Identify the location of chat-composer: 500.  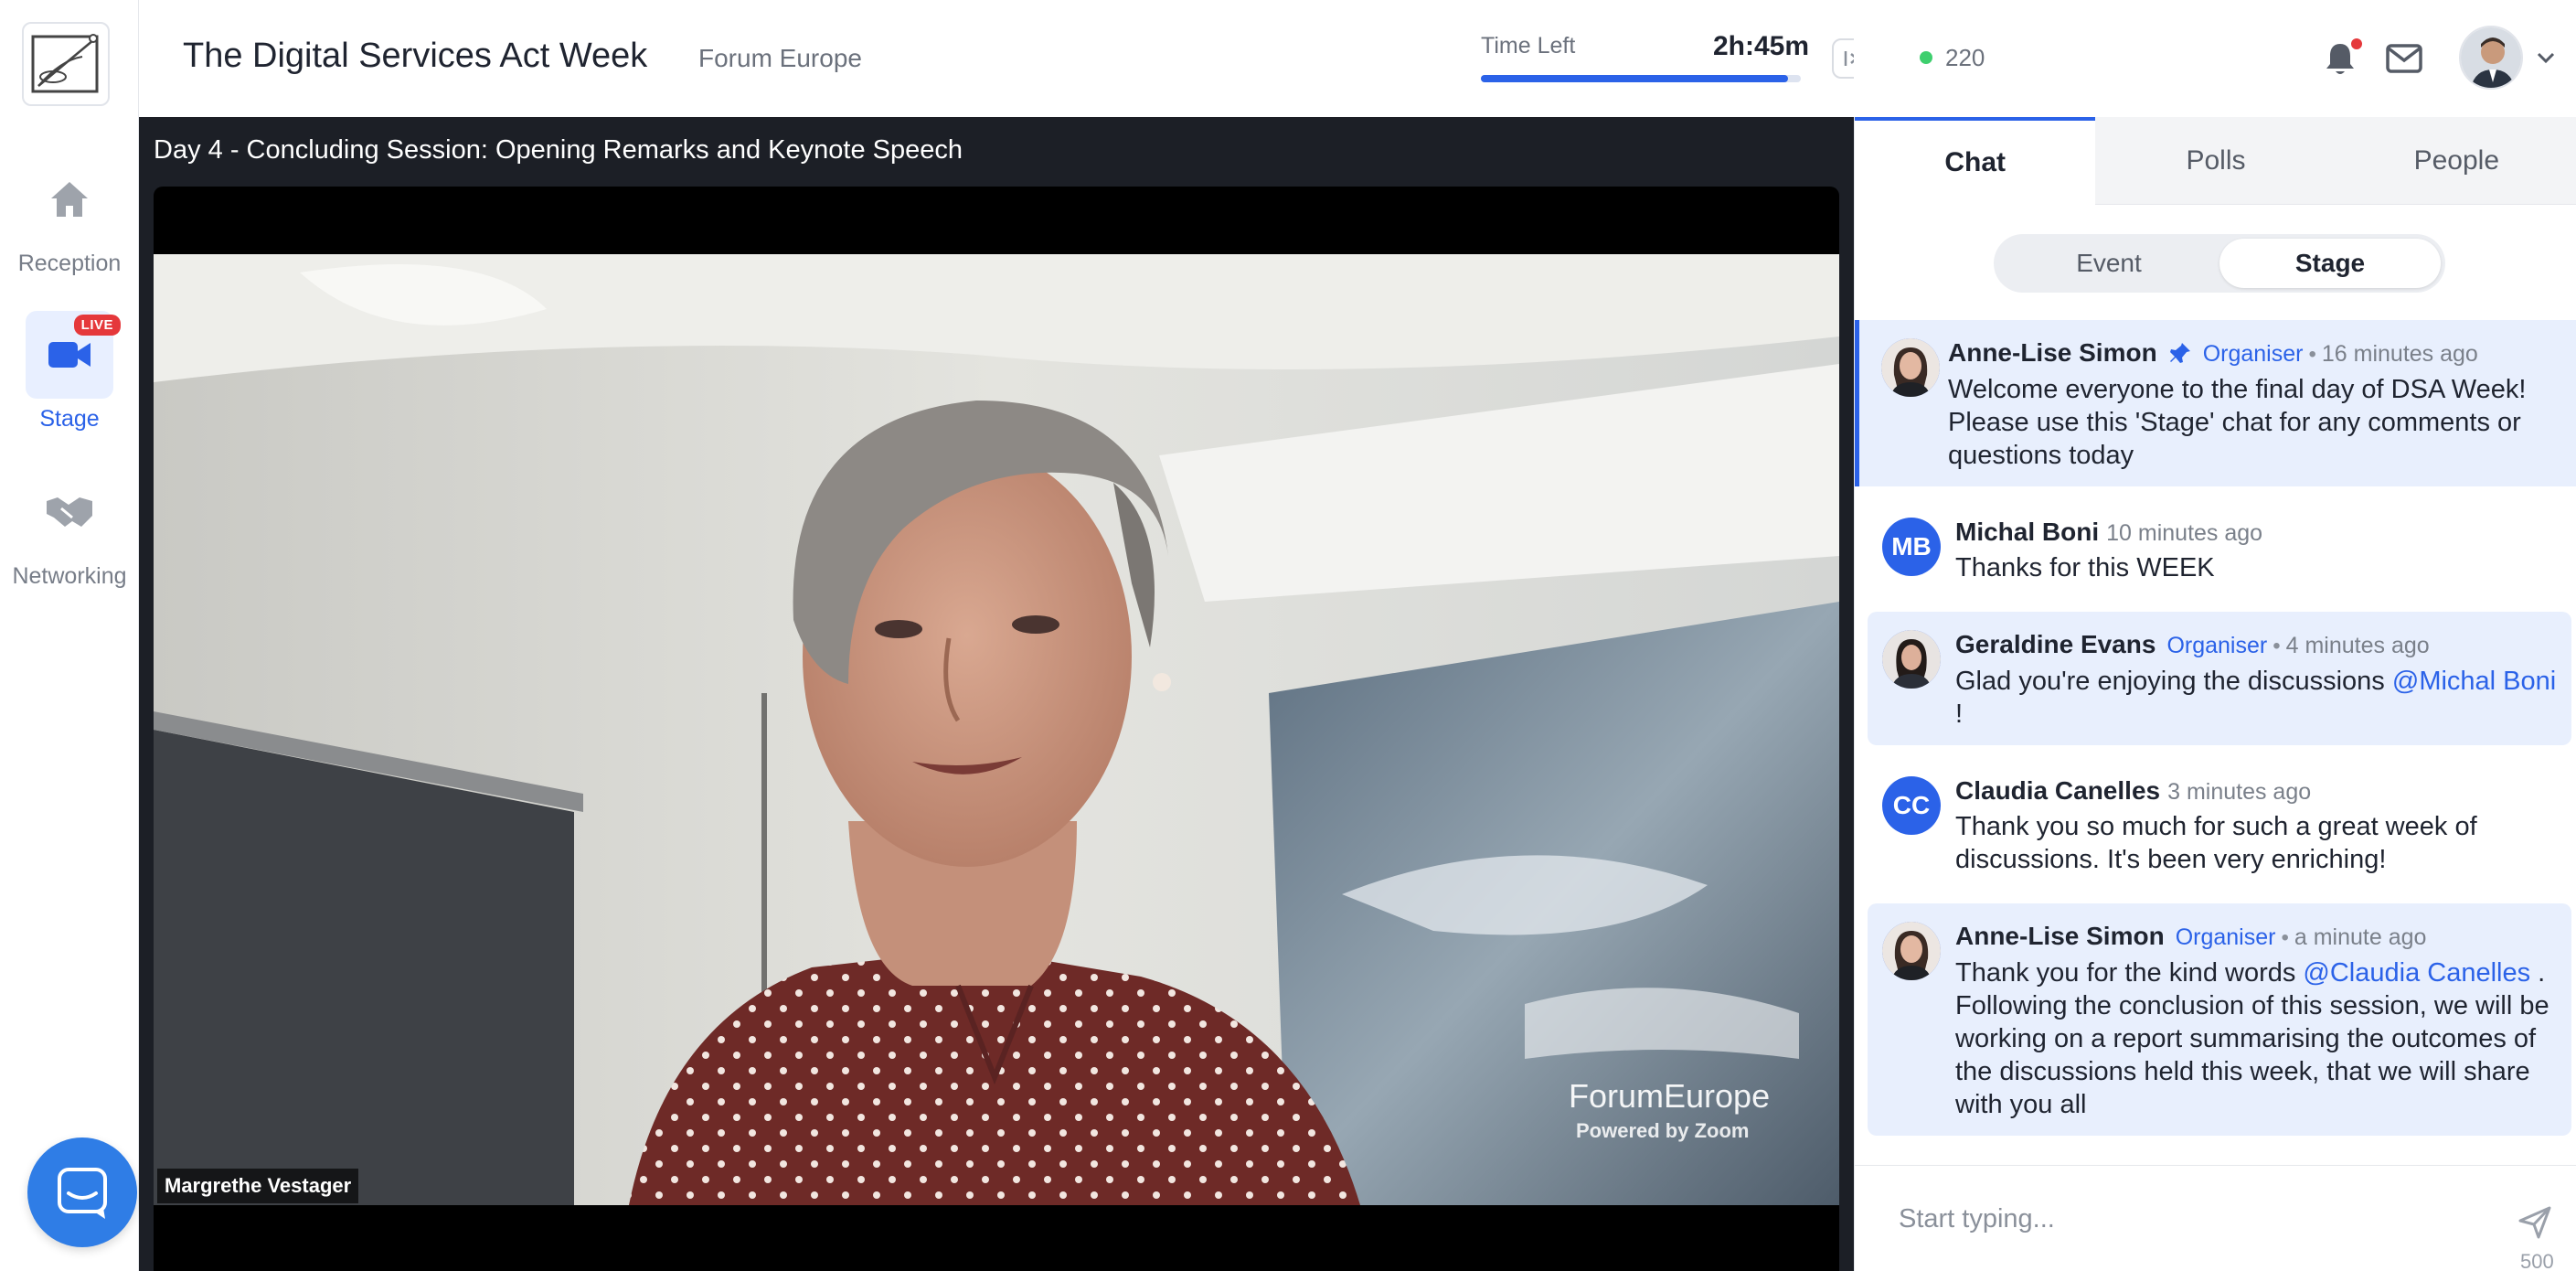
(2215, 1218).